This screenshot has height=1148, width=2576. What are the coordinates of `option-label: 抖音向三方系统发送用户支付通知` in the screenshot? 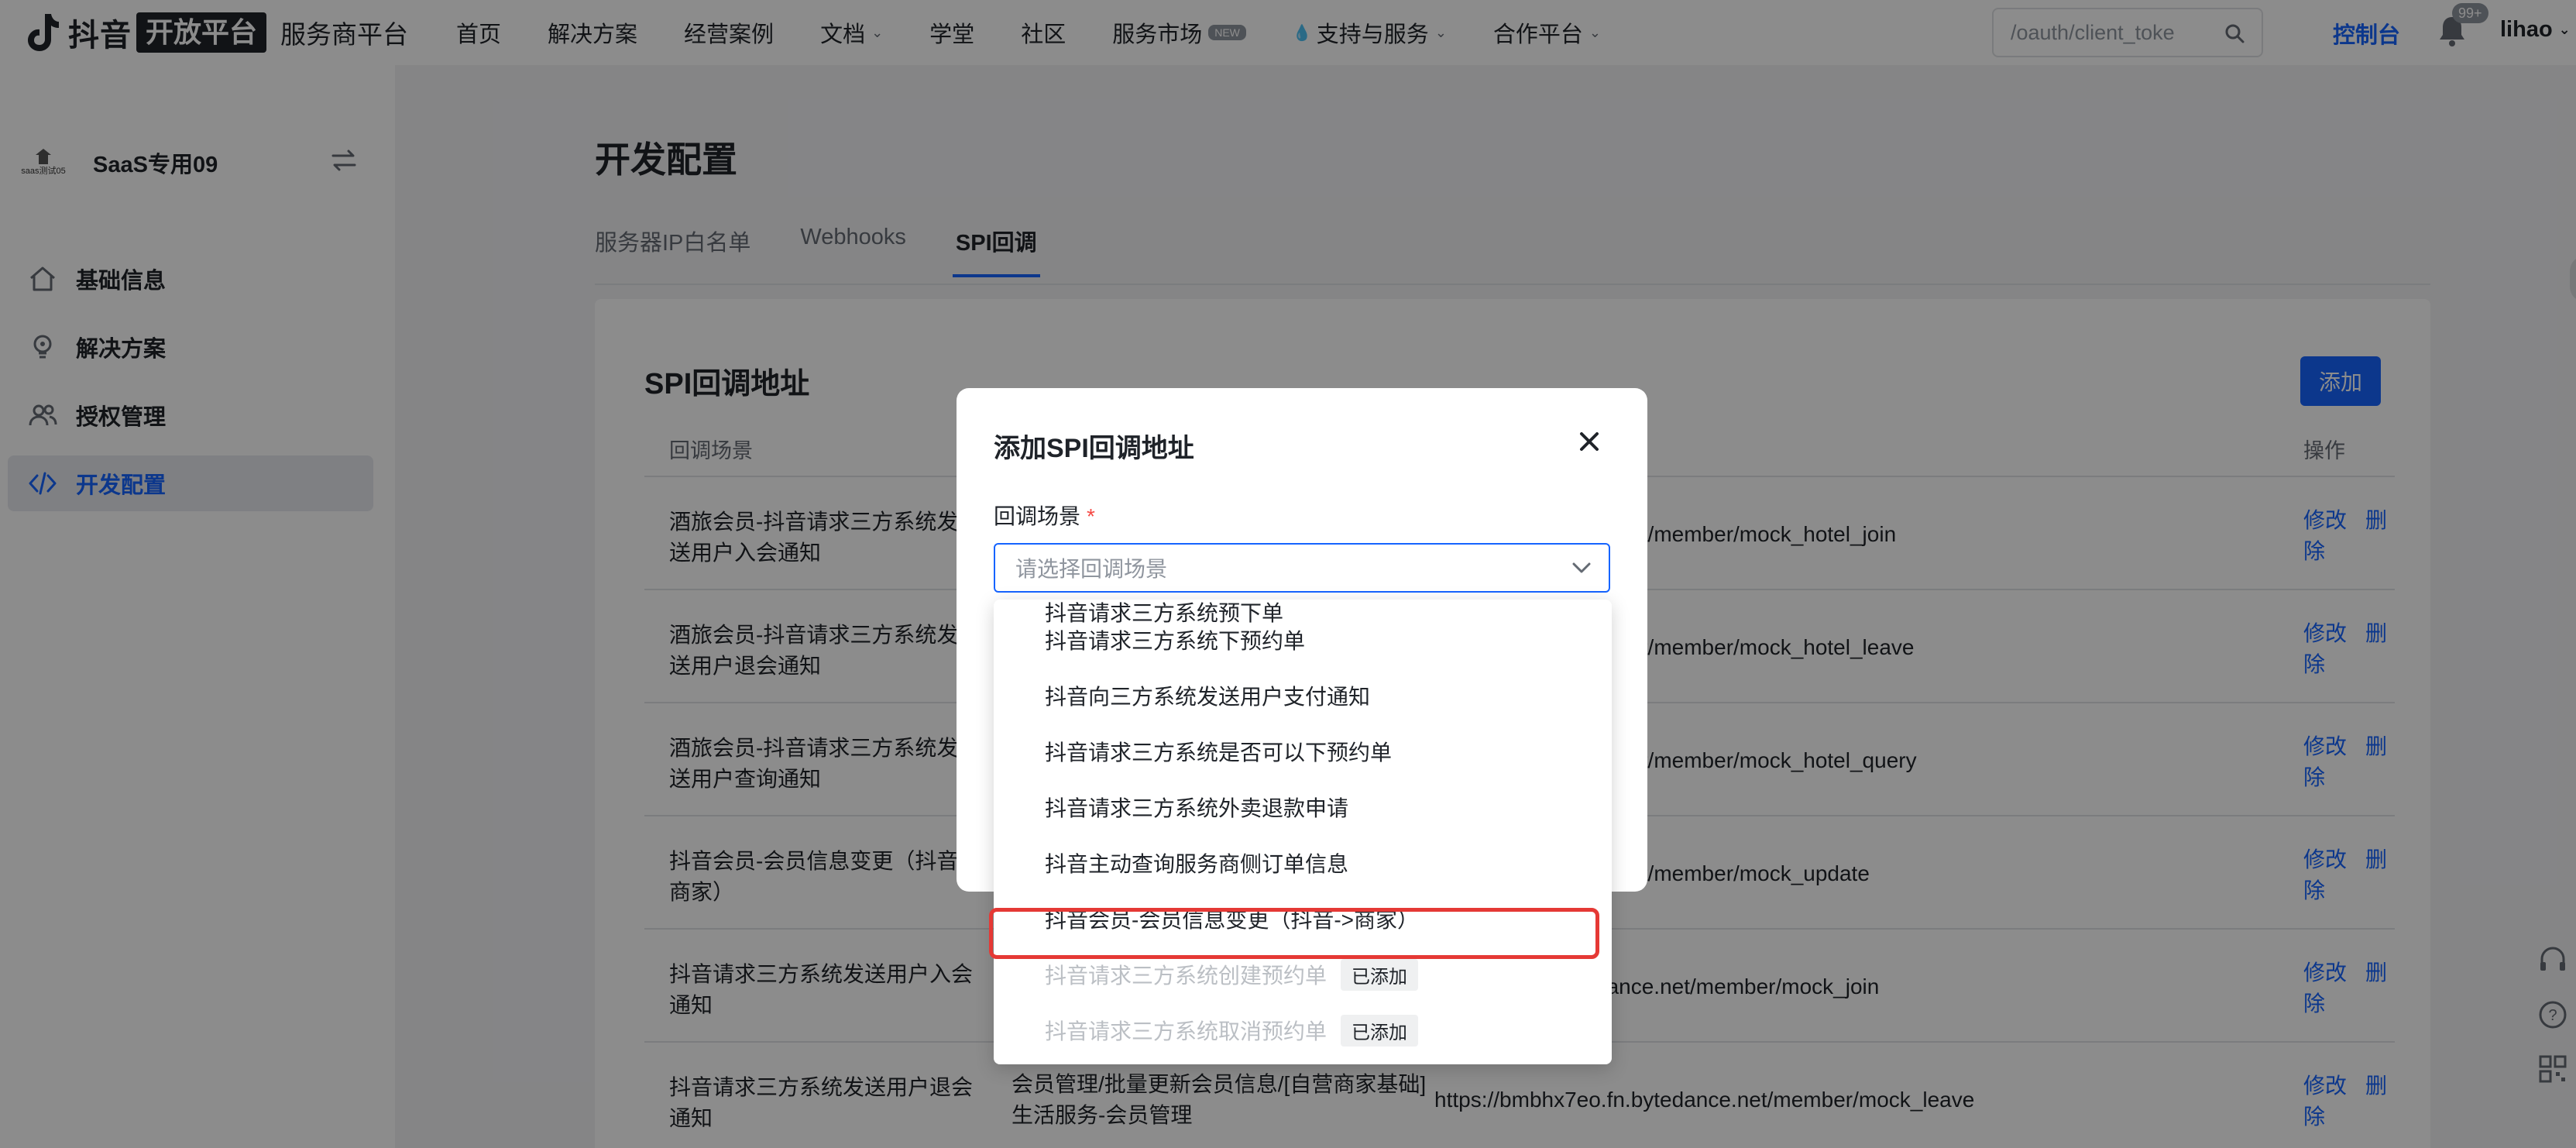 It's located at (1208, 697).